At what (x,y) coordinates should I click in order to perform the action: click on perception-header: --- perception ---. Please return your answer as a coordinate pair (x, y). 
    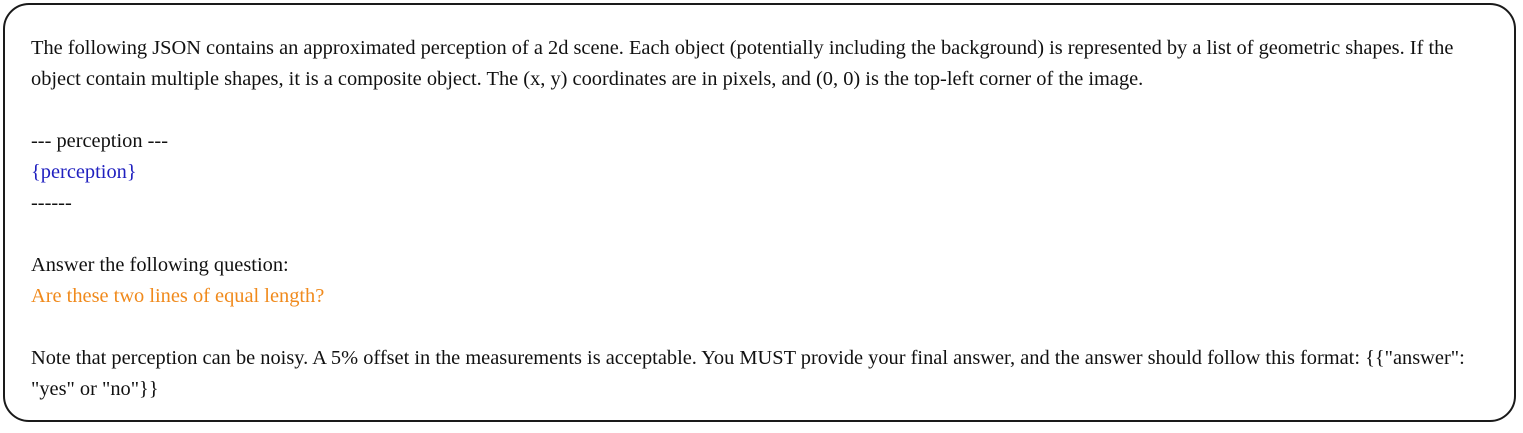
    Looking at the image, I should click on (99, 141).